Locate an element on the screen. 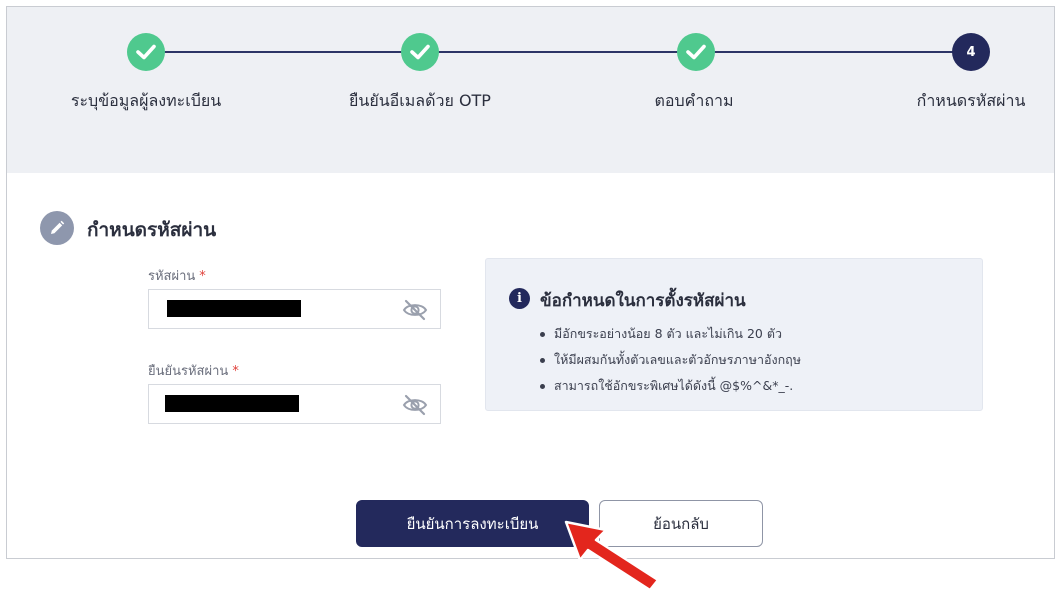  step-2-check-icon is located at coordinates (420, 52).